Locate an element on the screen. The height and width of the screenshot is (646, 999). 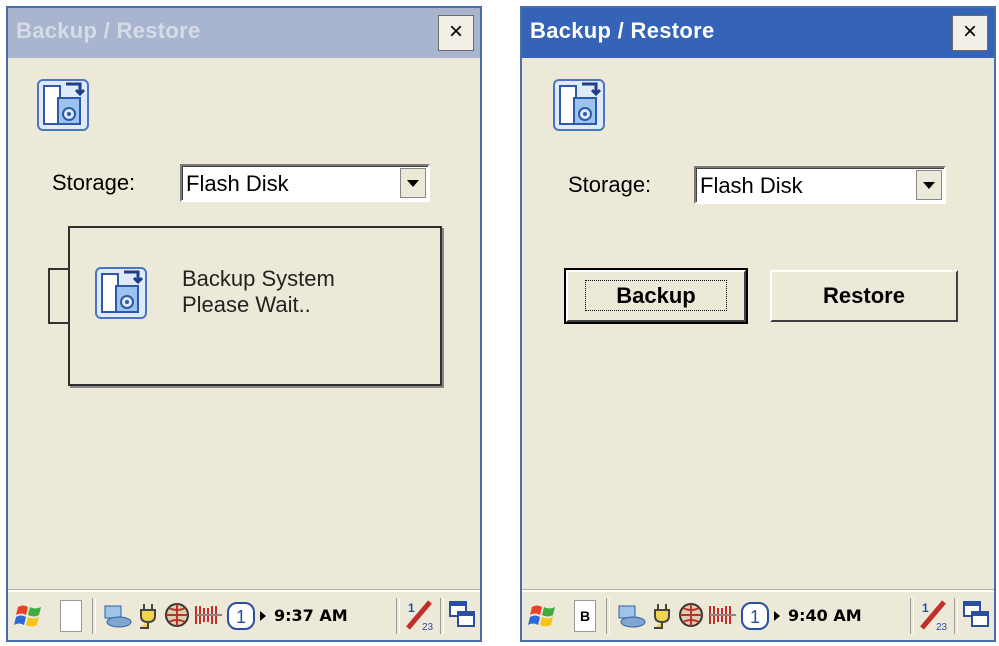
dialog-message: Backup System Please Wait.. is located at coordinates (258, 292).